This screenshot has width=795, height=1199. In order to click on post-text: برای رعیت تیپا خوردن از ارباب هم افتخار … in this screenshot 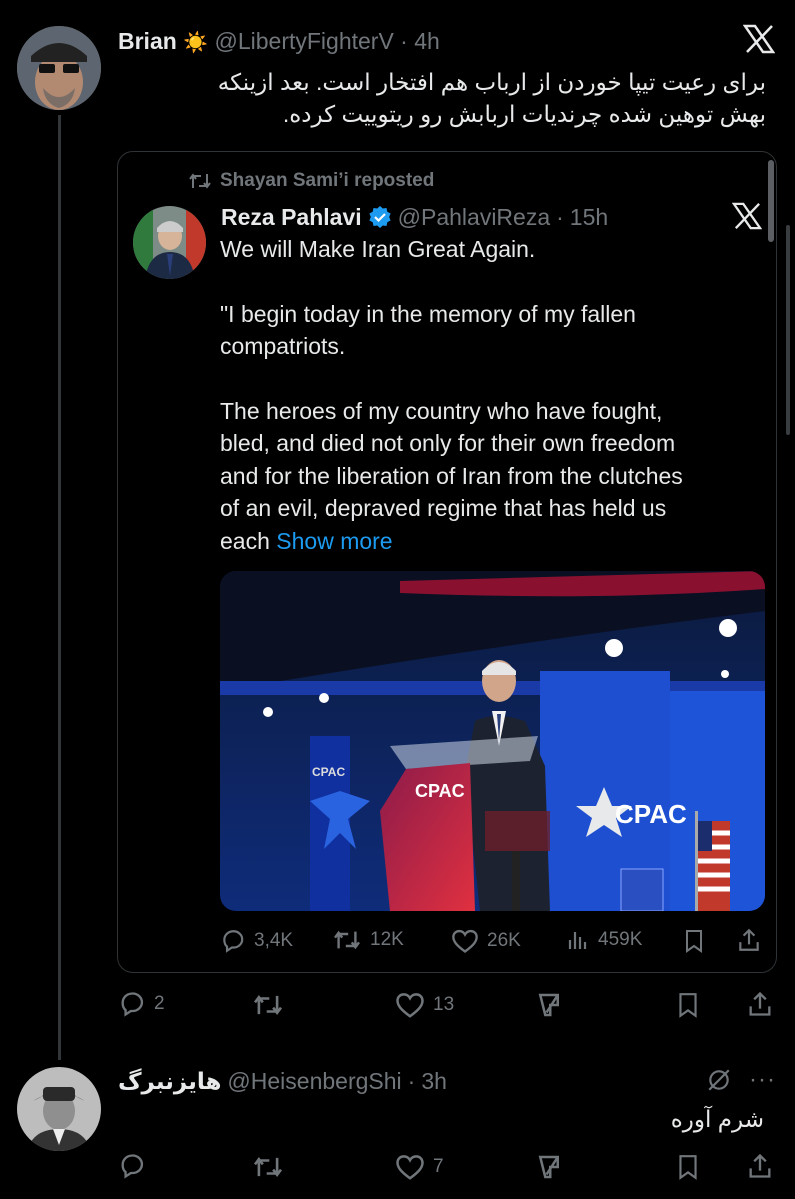, I will do `click(442, 98)`.